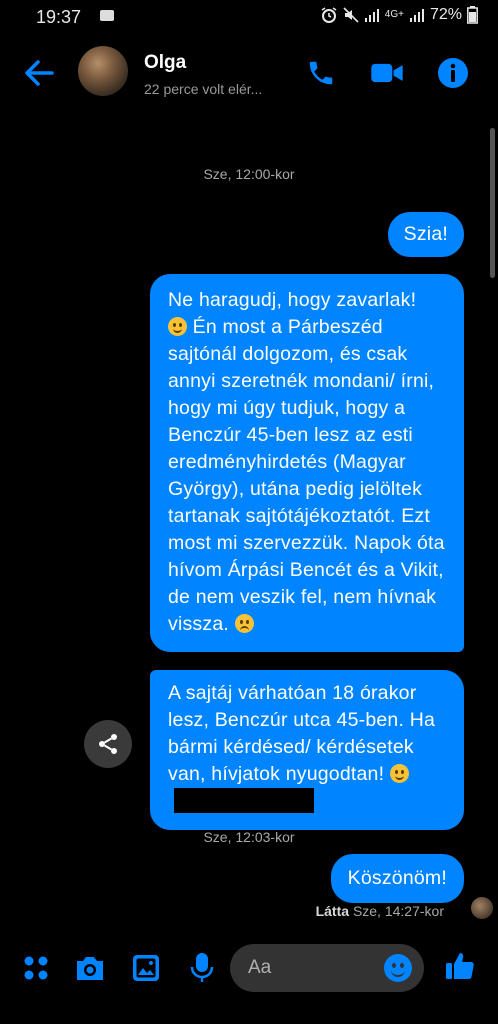 This screenshot has width=498, height=1024. Describe the element at coordinates (249, 17) in the screenshot. I see `status-bar: 19:37 4G+ 72%` at that location.